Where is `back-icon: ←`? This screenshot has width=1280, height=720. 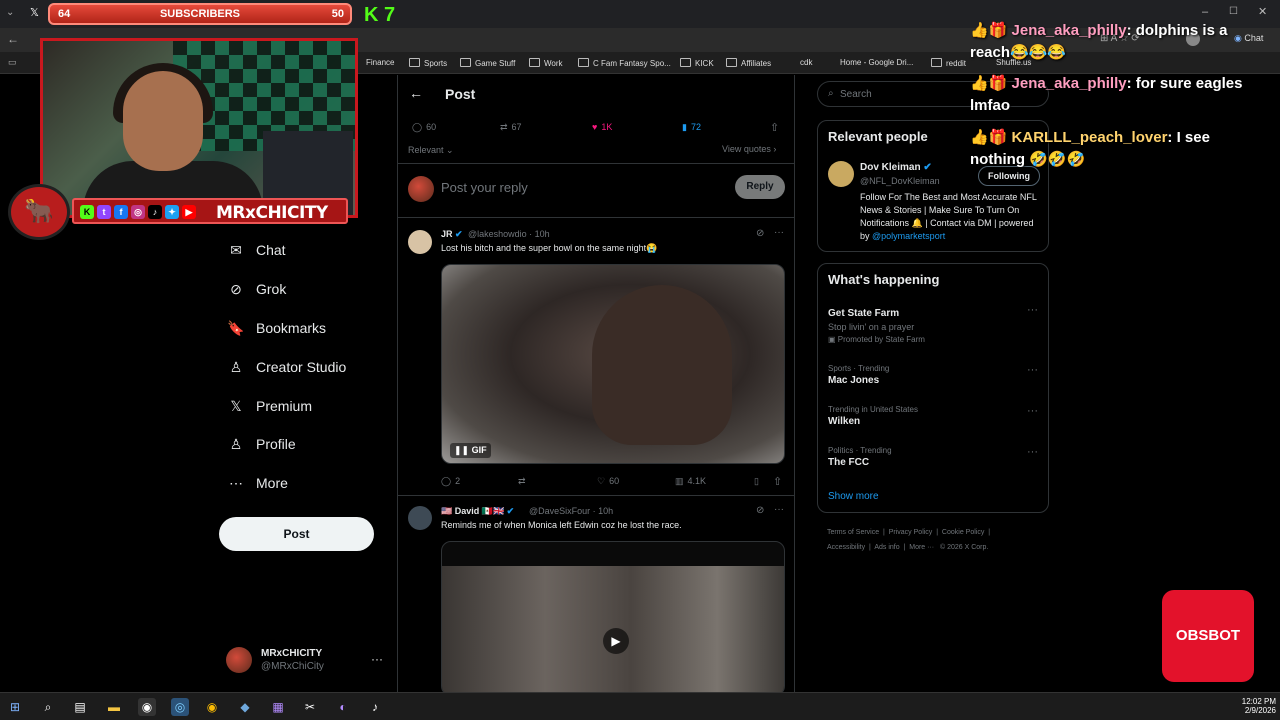 back-icon: ← is located at coordinates (13, 39).